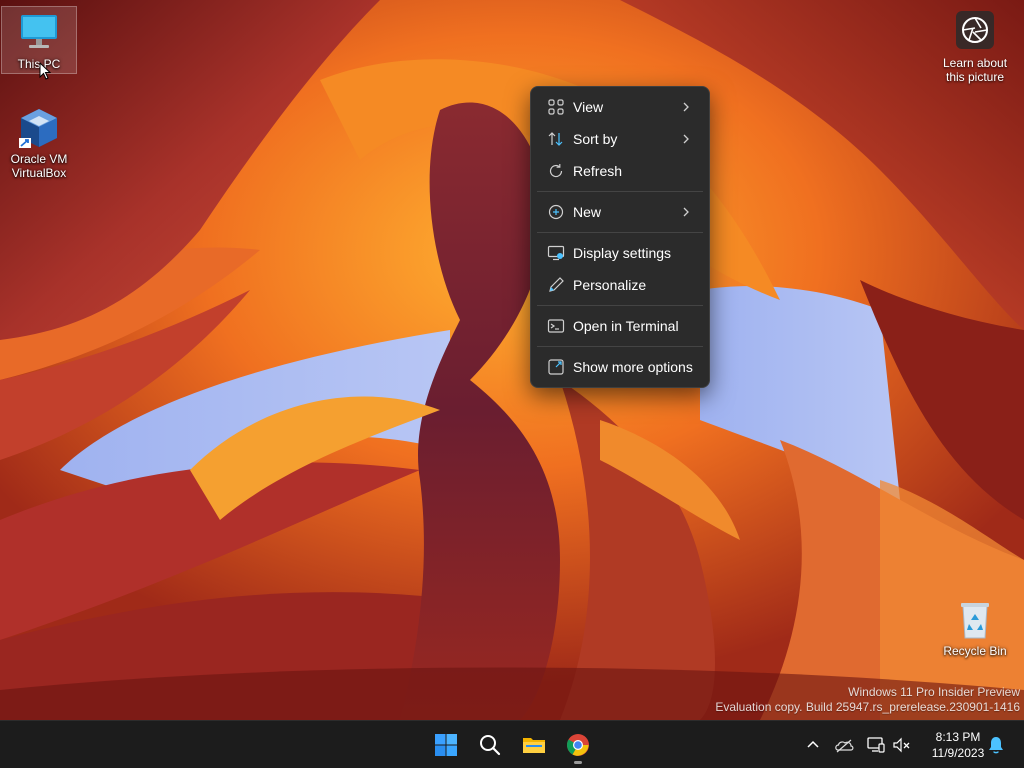 The image size is (1024, 768). Describe the element at coordinates (902, 745) in the screenshot. I see `volume-muted-icon` at that location.